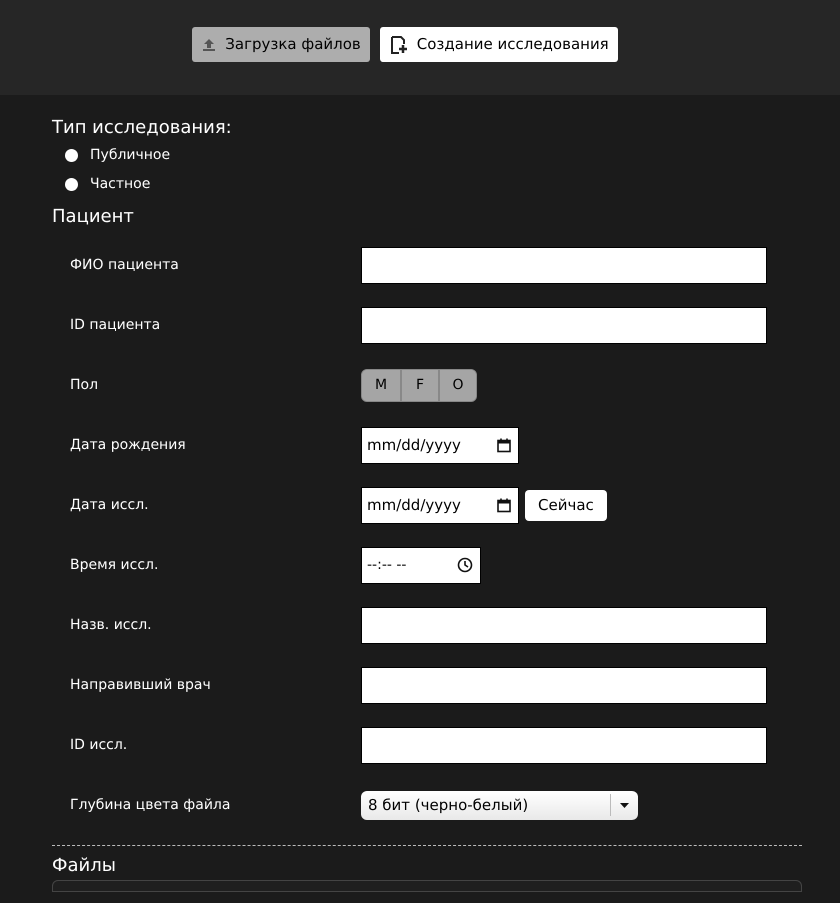 This screenshot has width=840, height=903. I want to click on field-label: Пол, so click(85, 385).